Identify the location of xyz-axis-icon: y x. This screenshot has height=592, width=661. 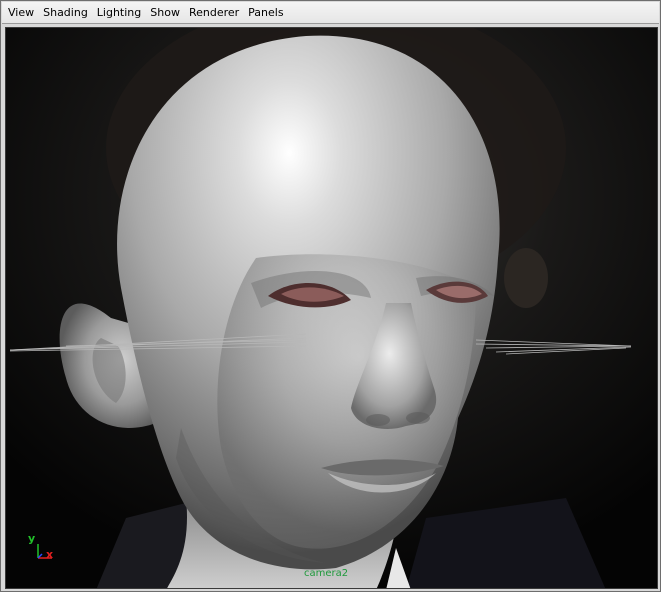
(44, 550).